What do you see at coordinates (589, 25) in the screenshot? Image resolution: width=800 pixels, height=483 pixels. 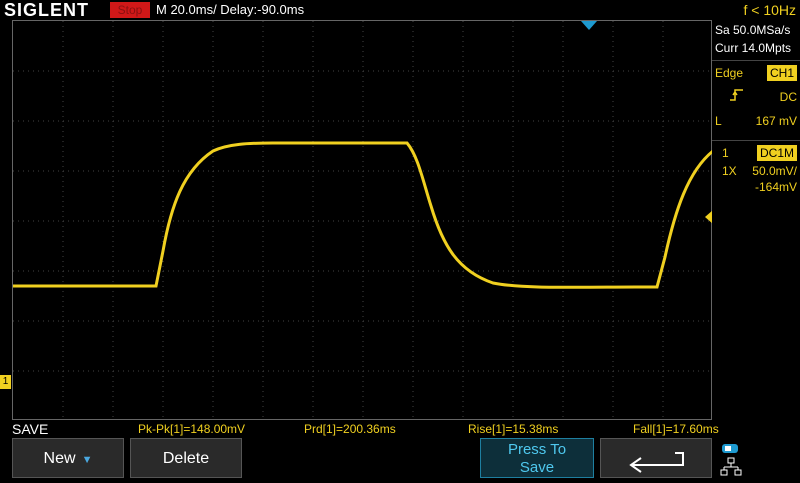 I see `trigger-position-marker` at bounding box center [589, 25].